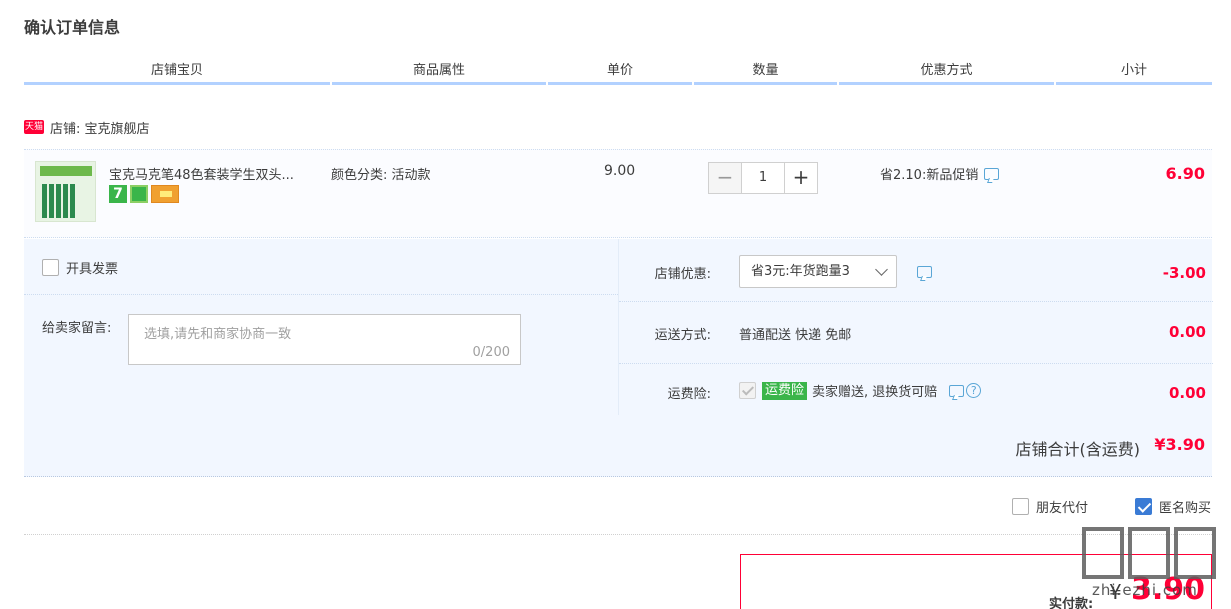  Describe the element at coordinates (177, 73) in the screenshot. I see `column-header-item: 店铺宝贝` at that location.